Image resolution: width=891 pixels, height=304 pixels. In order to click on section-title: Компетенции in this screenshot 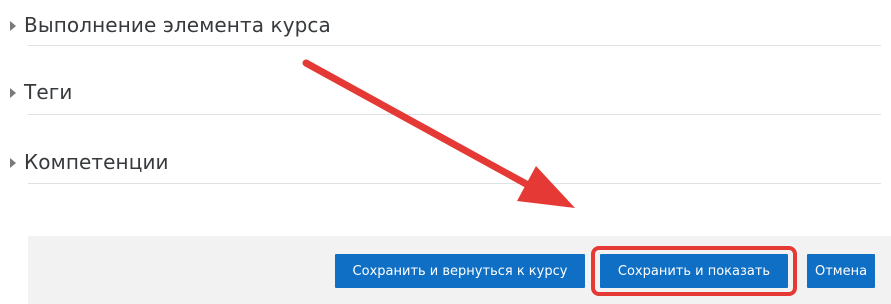, I will do `click(96, 162)`.